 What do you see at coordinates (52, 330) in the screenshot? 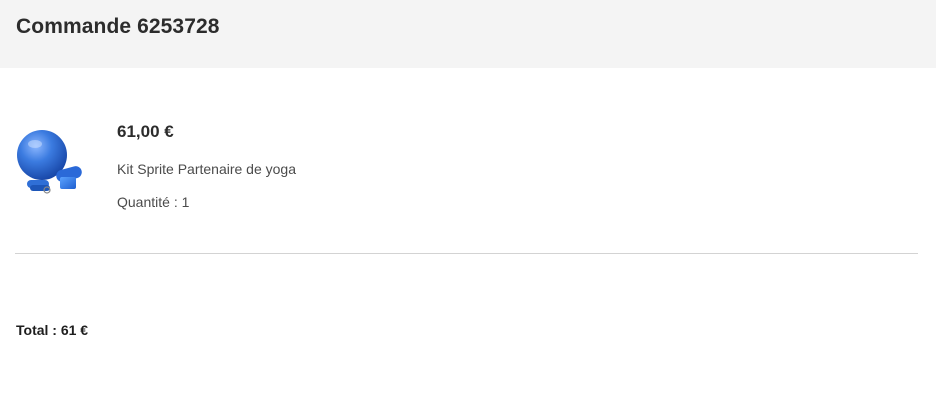
I see `order-total: Total : 61 €` at bounding box center [52, 330].